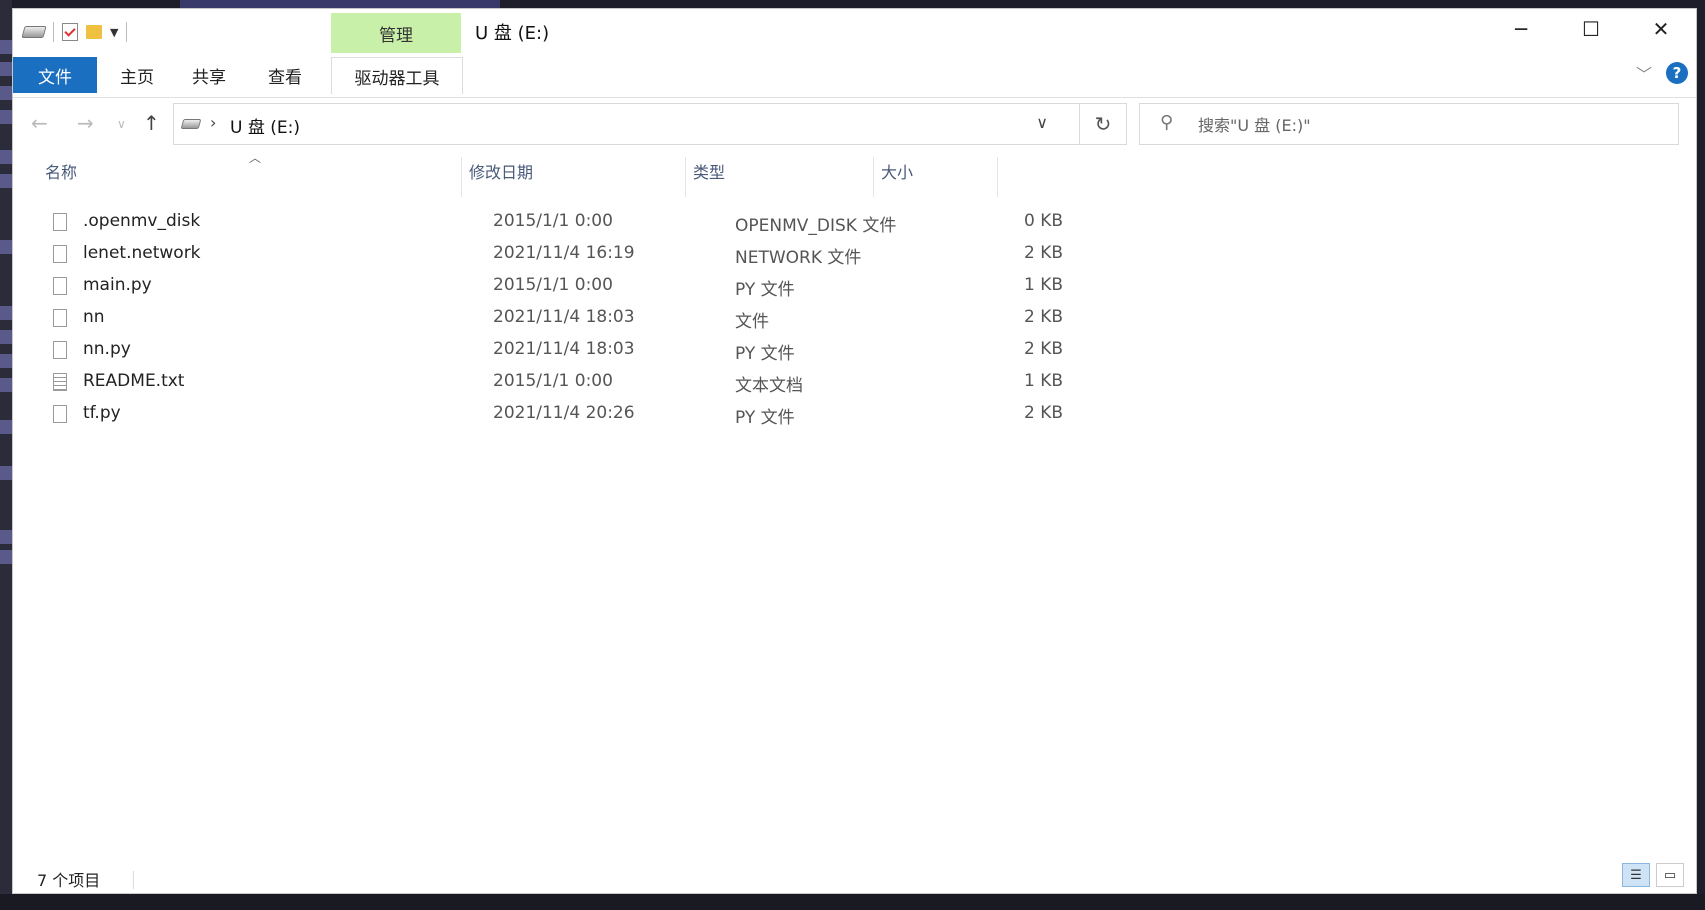  Describe the element at coordinates (137, 75) in the screenshot. I see `tab-home: 主页` at that location.